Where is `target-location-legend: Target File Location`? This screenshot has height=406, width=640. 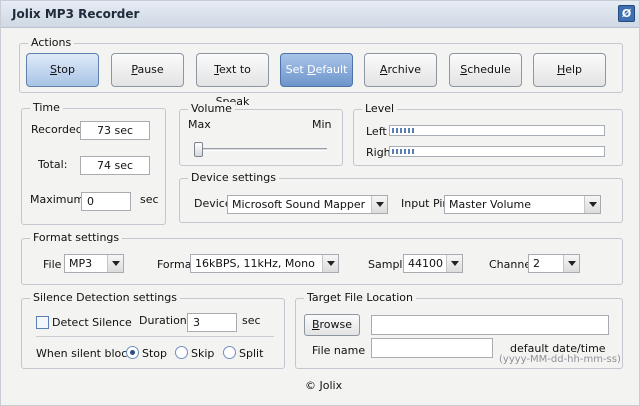 target-location-legend: Target File Location is located at coordinates (360, 297).